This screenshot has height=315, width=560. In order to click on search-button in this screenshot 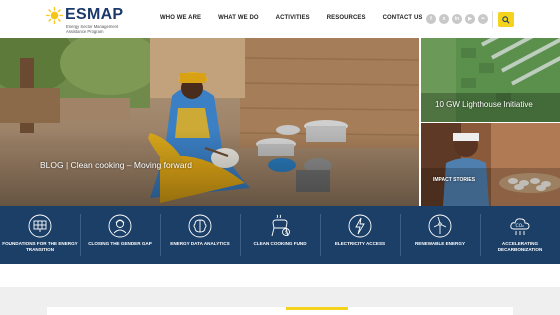, I will do `click(506, 19)`.